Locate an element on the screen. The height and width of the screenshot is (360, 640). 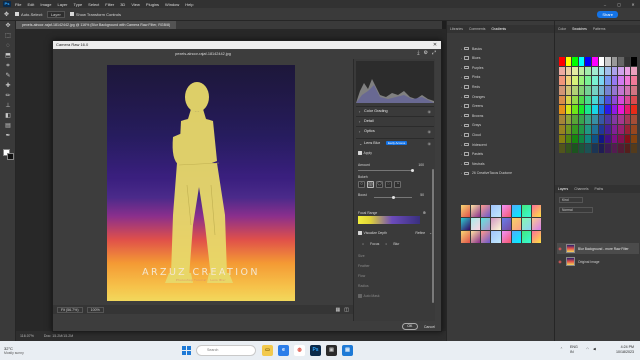
close-icon: ✕ is located at coordinates (435, 45).